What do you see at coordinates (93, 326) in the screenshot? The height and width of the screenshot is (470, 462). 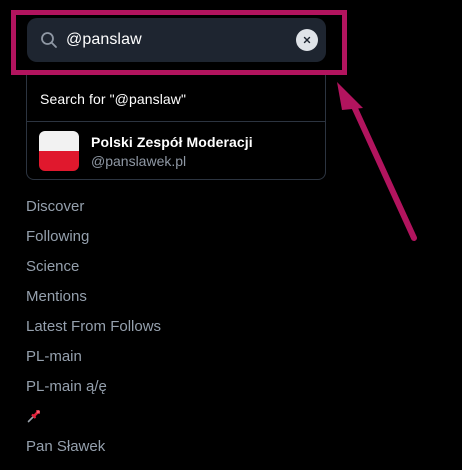 I see `feed-item-latest-from-follows: Latest From Follows` at bounding box center [93, 326].